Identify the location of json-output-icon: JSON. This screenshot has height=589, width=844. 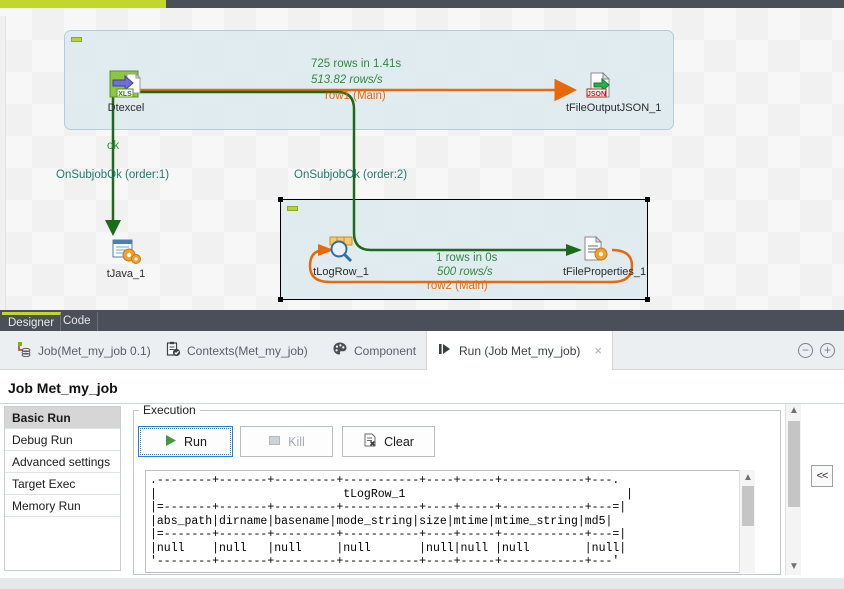
(596, 85).